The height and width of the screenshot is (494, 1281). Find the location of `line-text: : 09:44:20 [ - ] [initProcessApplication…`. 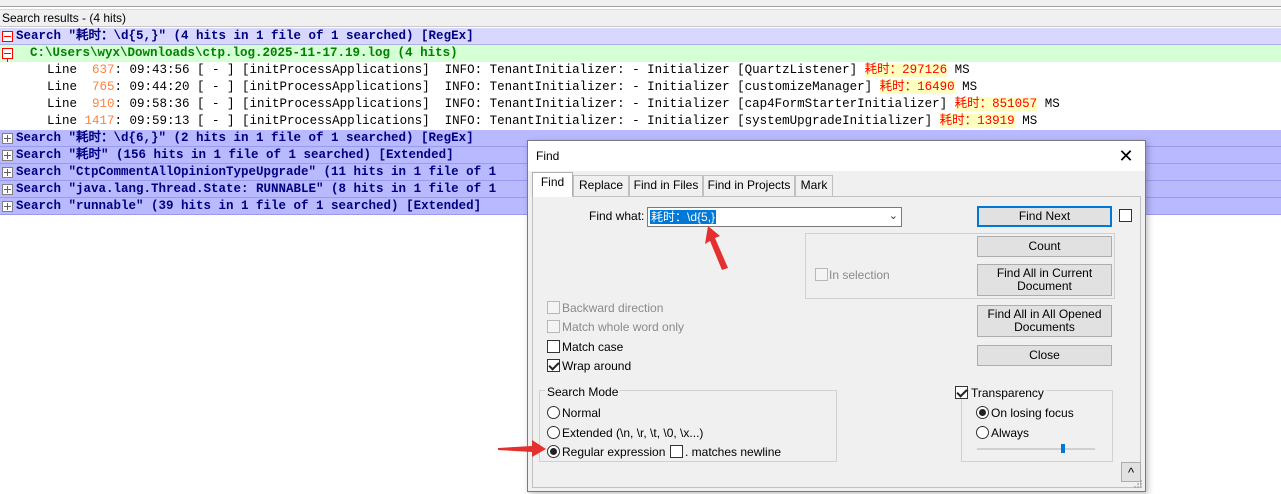

line-text: : 09:44:20 [ - ] [initProcessApplication… is located at coordinates (497, 87).